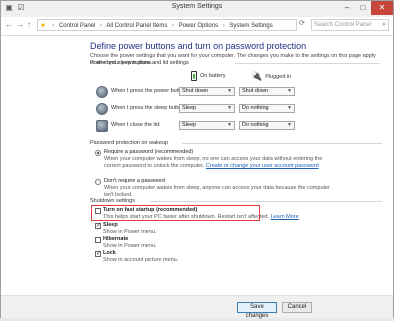 The width and height of the screenshot is (394, 321). I want to click on require-password-title: Require a password (recommended), so click(149, 152).